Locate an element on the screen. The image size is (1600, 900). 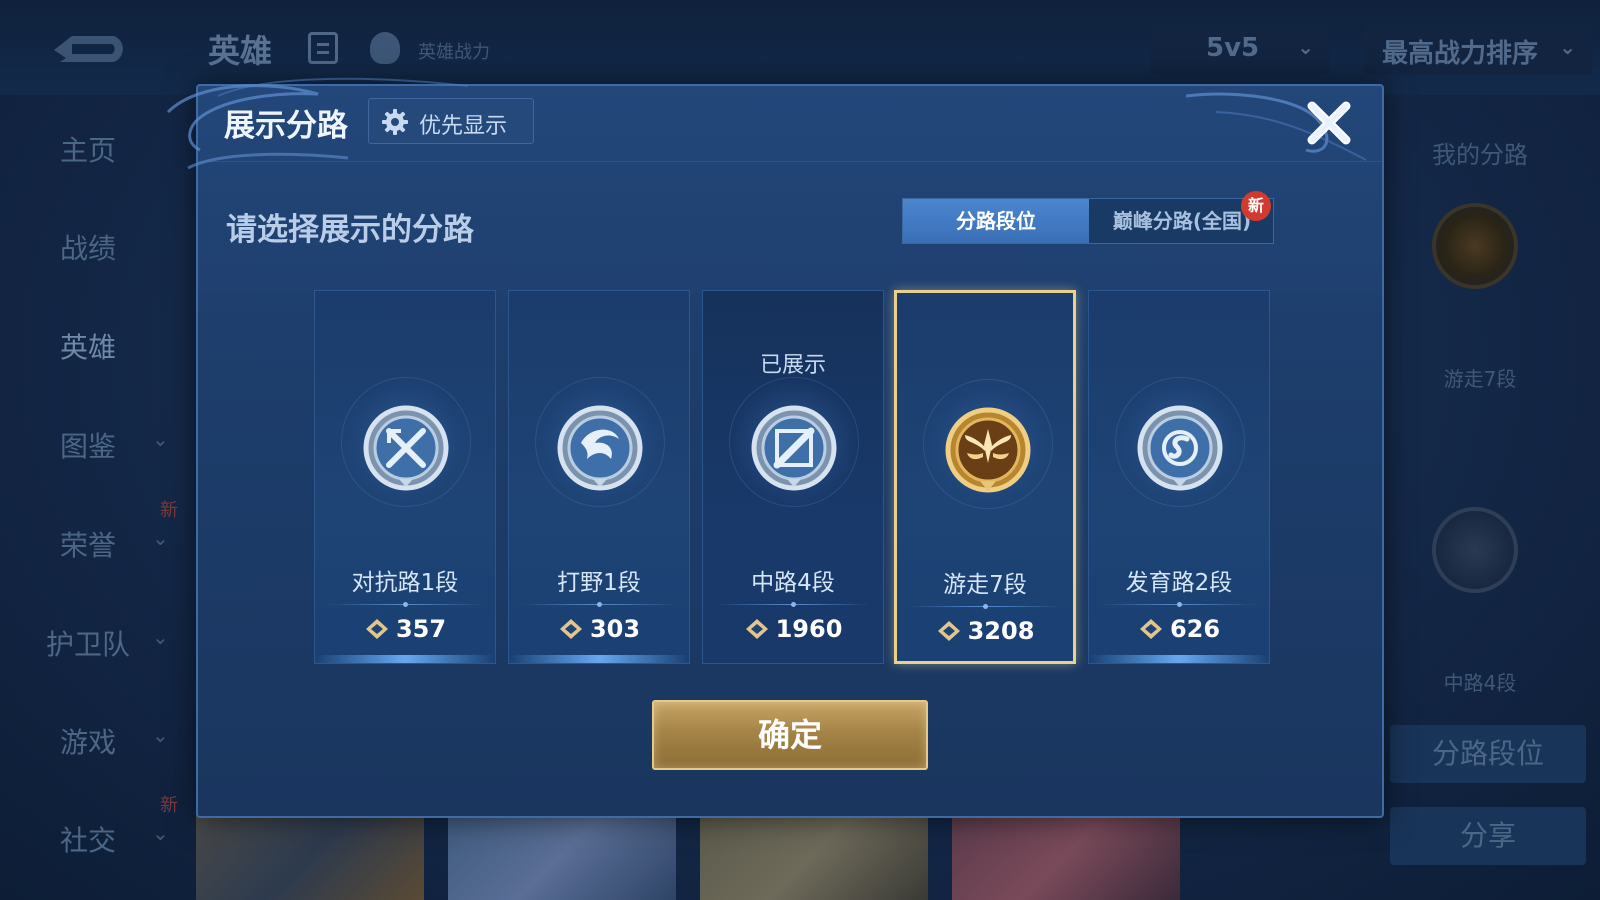
lane-name: 打野1段 is located at coordinates (599, 583).